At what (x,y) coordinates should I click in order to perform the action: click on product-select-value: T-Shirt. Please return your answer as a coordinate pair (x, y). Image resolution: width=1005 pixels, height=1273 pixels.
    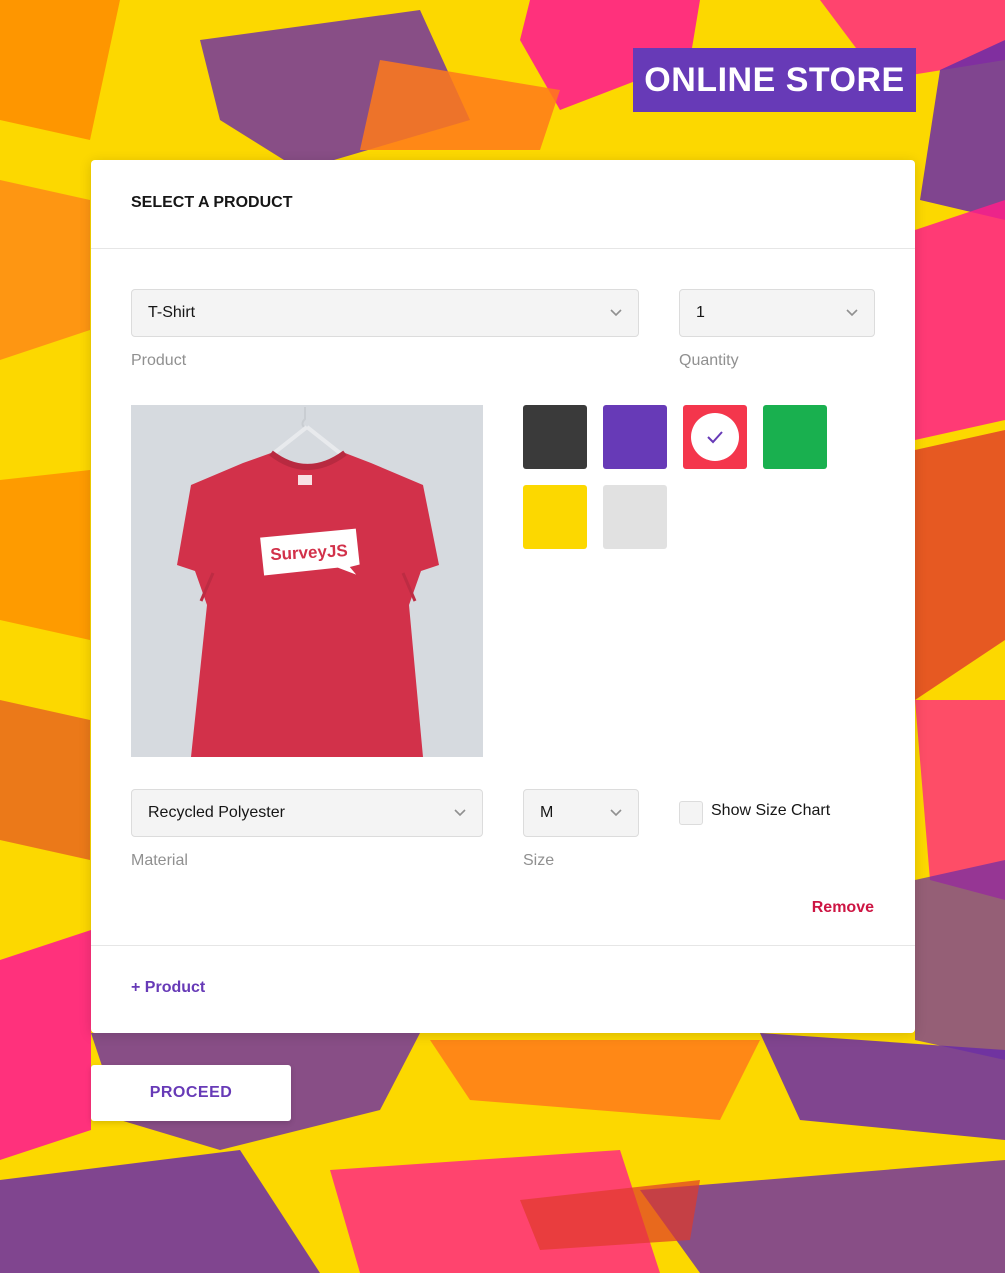
    Looking at the image, I should click on (172, 312).